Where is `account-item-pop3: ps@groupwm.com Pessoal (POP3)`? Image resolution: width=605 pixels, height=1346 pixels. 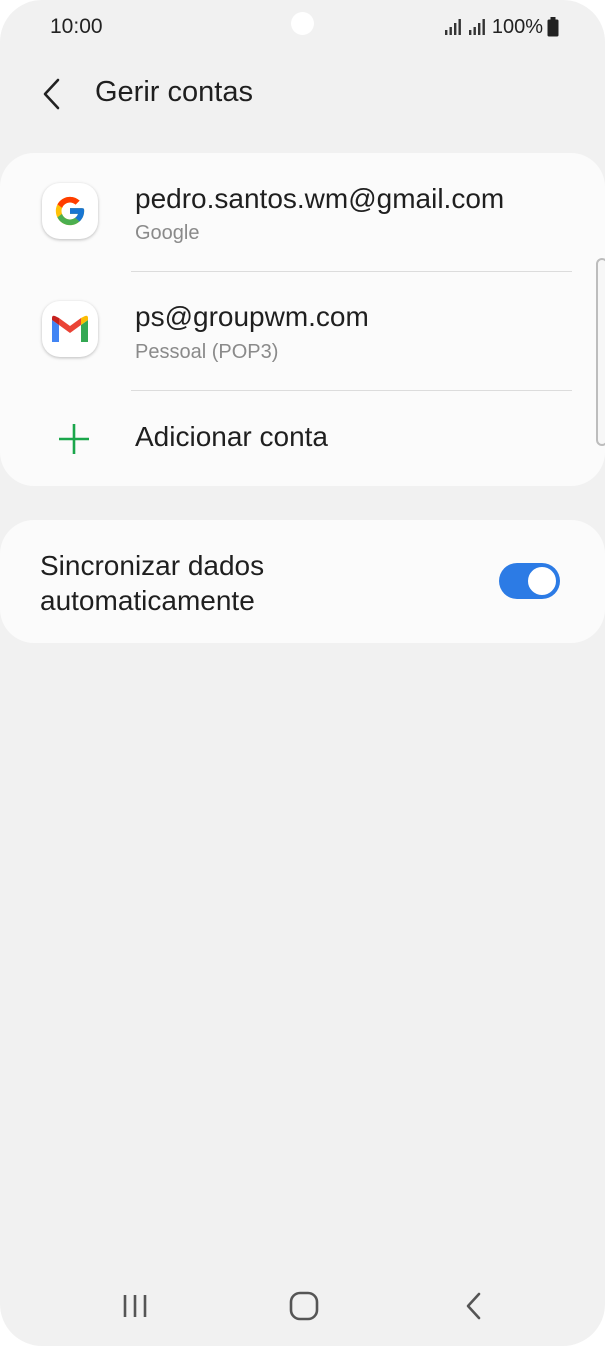 account-item-pop3: ps@groupwm.com Pessoal (POP3) is located at coordinates (302, 331).